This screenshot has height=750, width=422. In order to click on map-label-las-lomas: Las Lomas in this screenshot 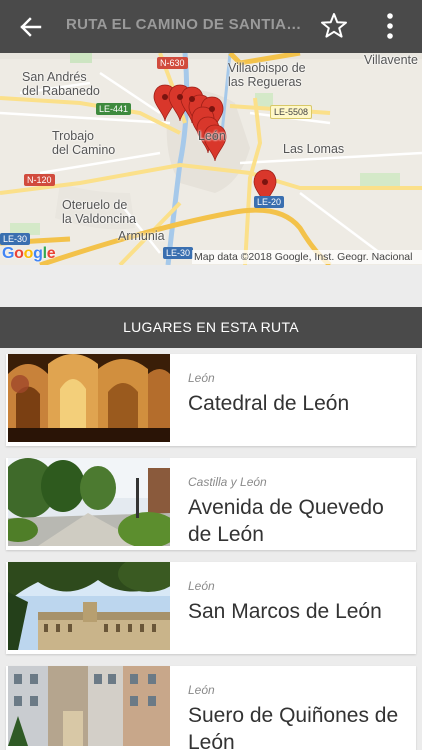, I will do `click(314, 149)`.